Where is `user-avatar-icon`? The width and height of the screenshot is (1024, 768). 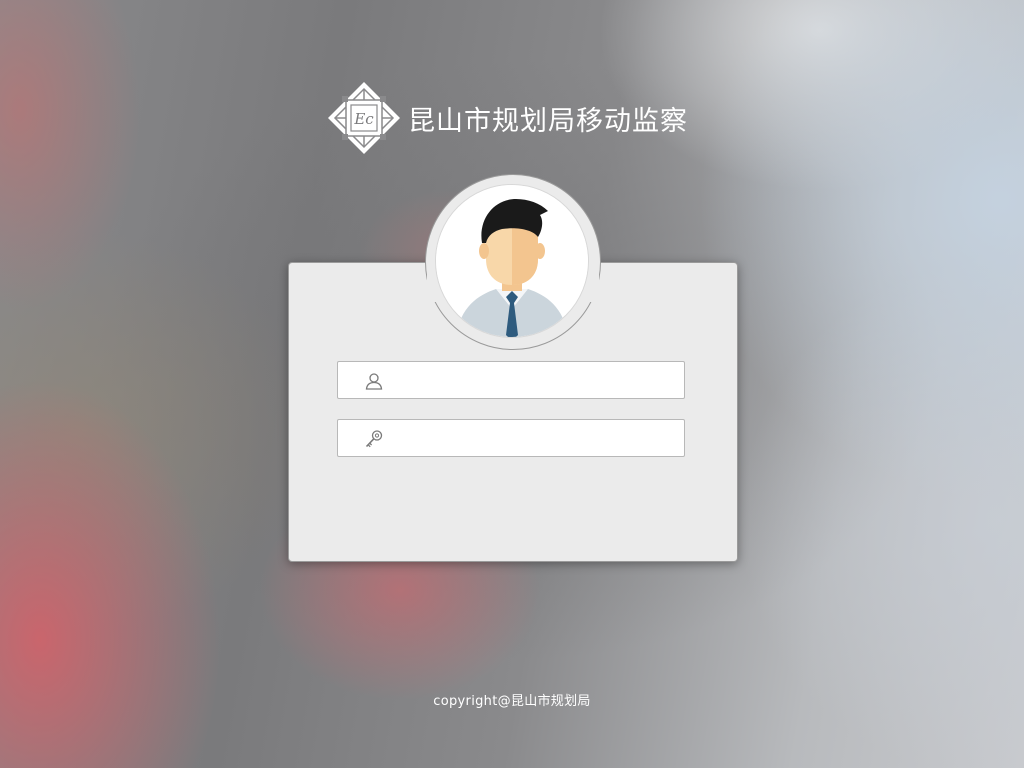
user-avatar-icon is located at coordinates (512, 261).